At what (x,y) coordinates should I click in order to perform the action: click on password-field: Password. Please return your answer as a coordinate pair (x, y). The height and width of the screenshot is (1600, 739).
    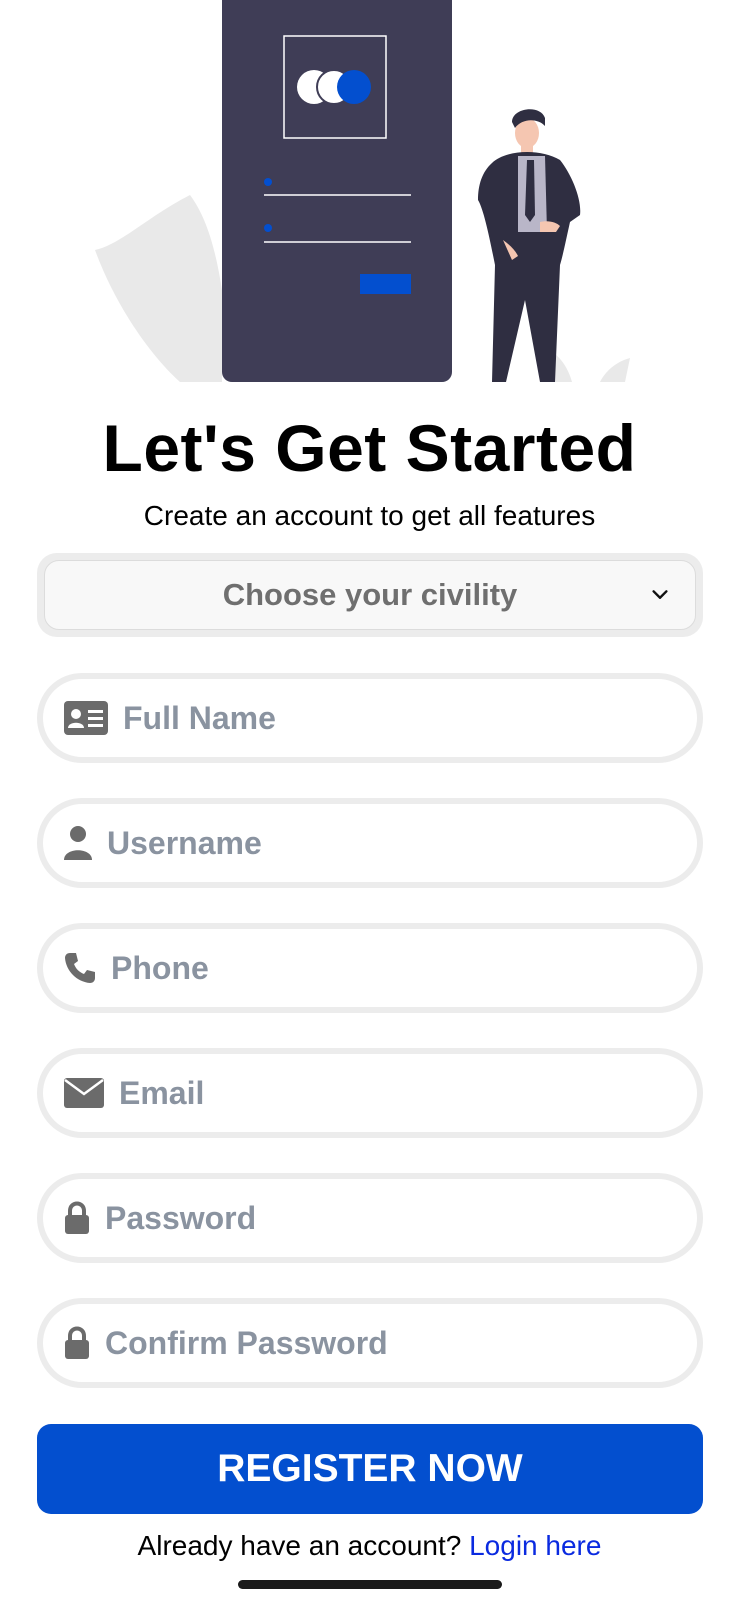
    Looking at the image, I should click on (370, 1218).